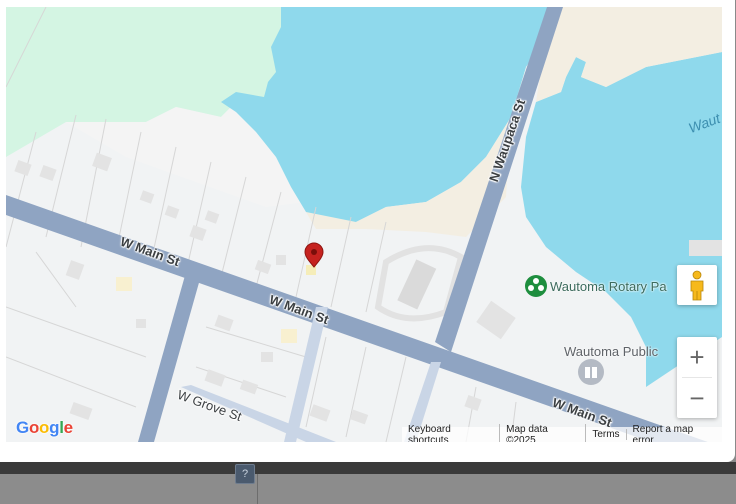 This screenshot has width=736, height=504. Describe the element at coordinates (451, 432) in the screenshot. I see `keyboard-shortcuts-link: Keyboard shortcuts` at that location.